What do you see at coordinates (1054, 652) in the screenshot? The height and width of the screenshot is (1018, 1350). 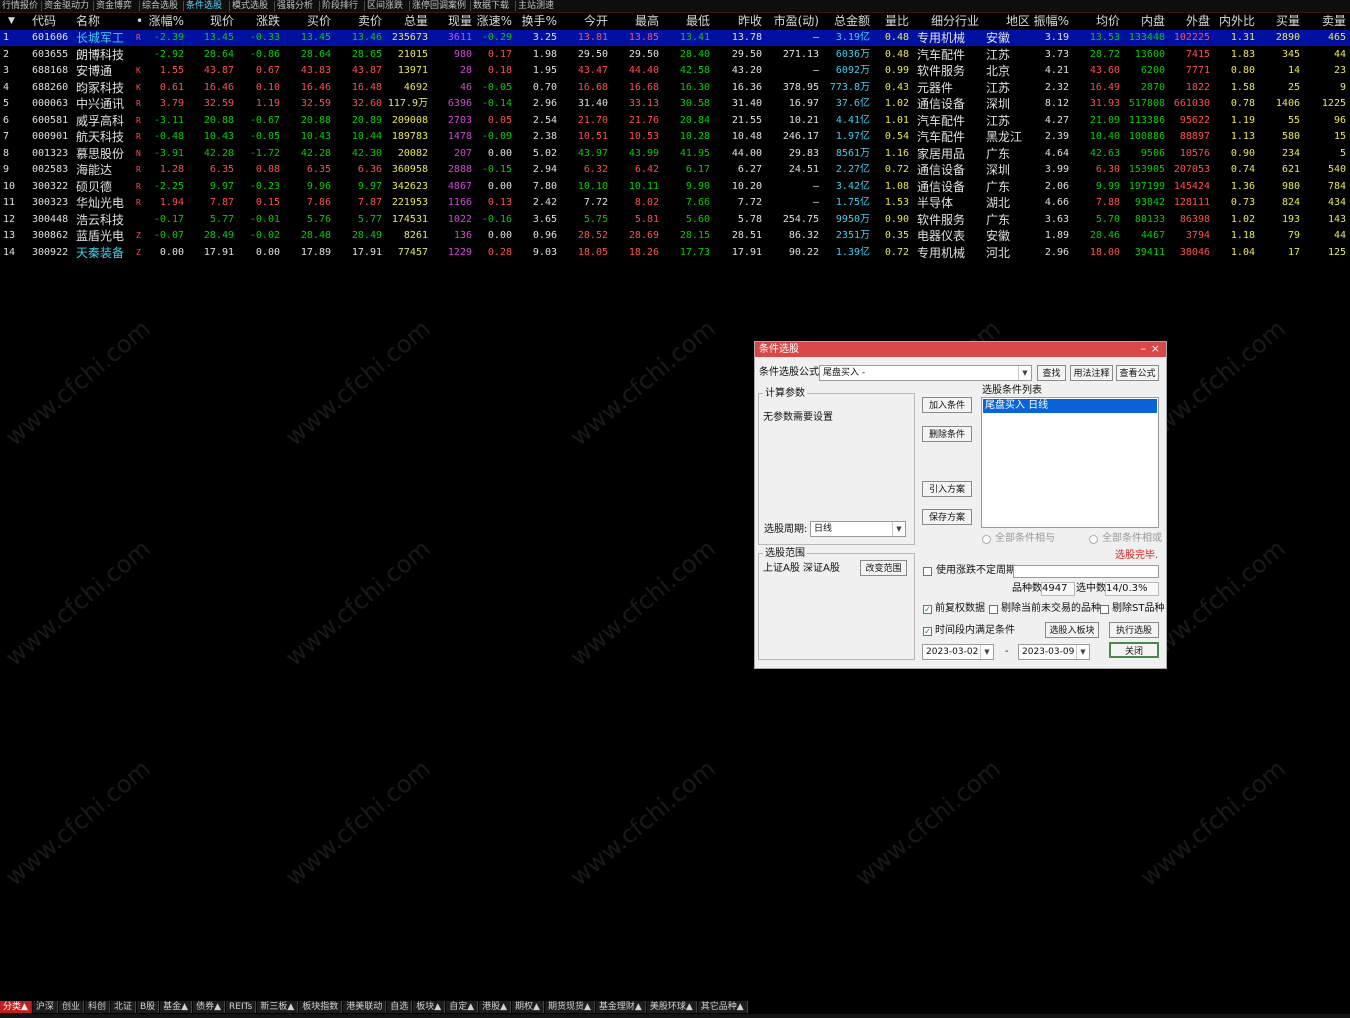 I see `date-to-picker: 2023-03-09 ▼` at bounding box center [1054, 652].